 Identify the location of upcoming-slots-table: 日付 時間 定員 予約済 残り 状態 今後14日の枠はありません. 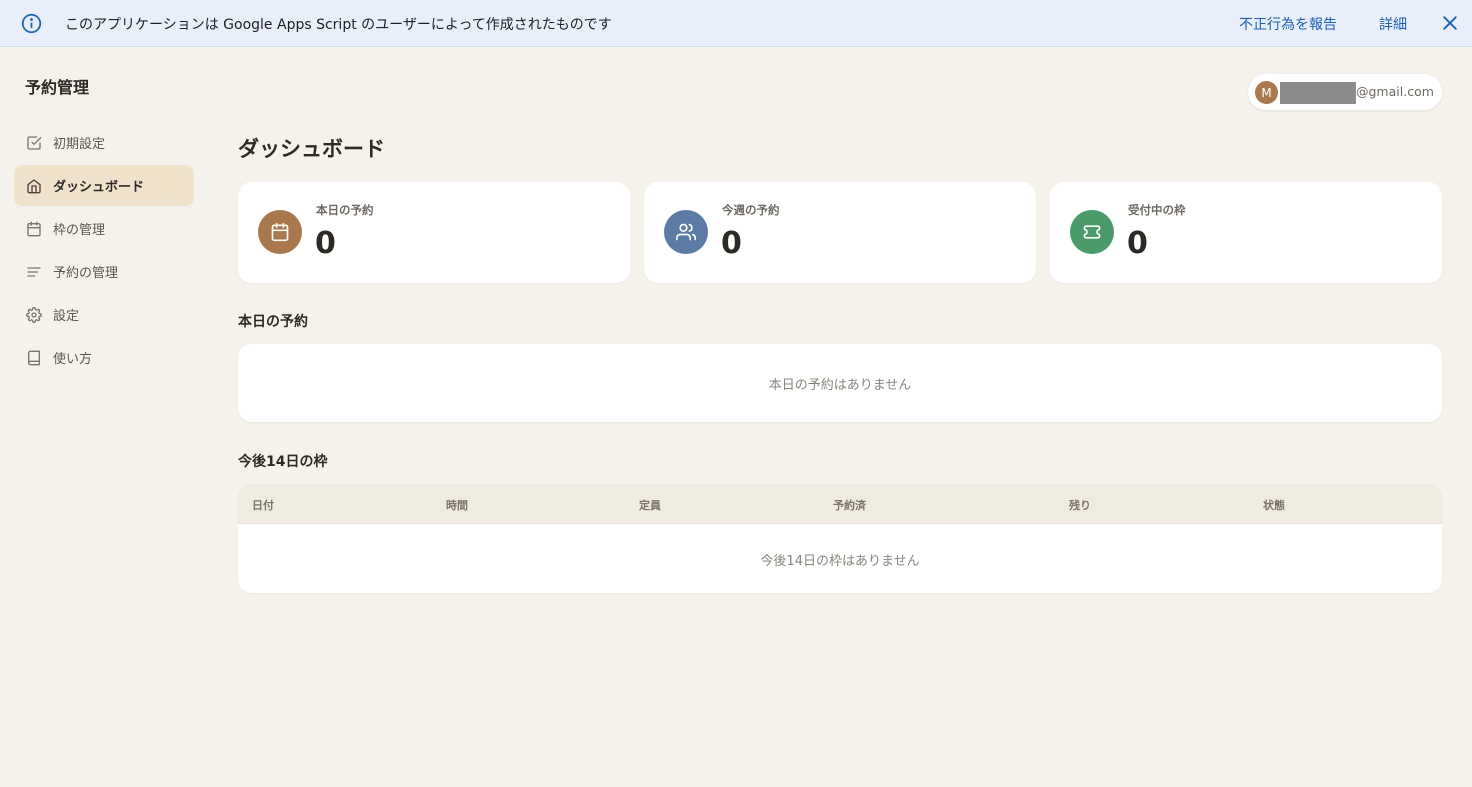
(840, 538).